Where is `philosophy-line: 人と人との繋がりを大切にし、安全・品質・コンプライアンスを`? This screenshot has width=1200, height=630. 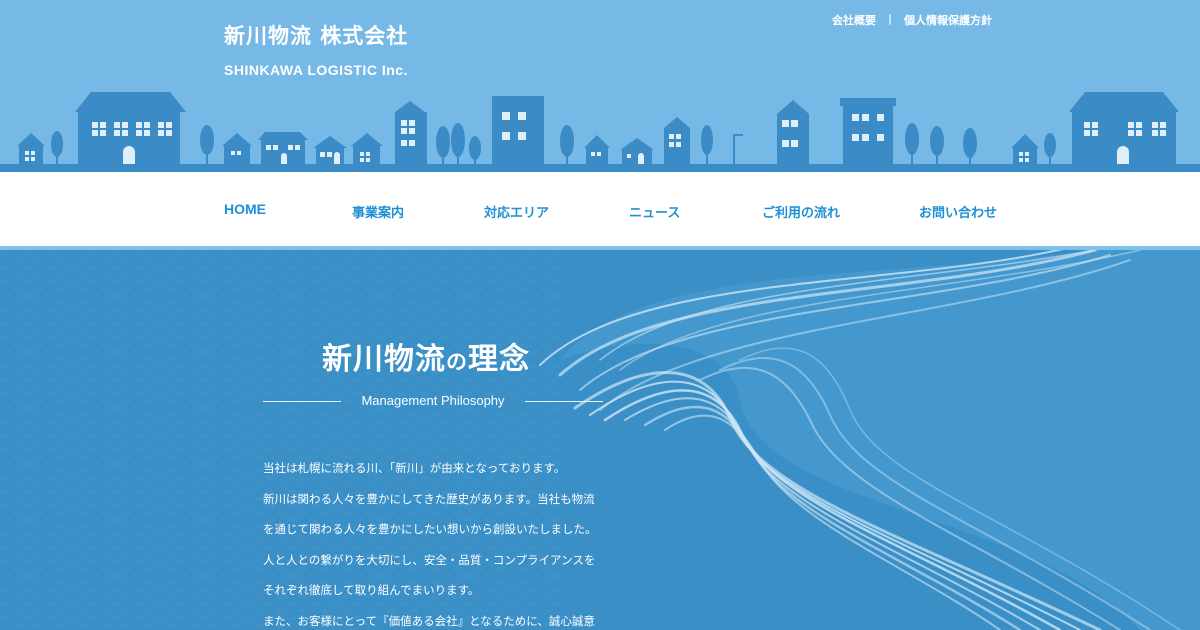
philosophy-line: 人と人との繋がりを大切にし、安全・品質・コンプライアンスを is located at coordinates (429, 559).